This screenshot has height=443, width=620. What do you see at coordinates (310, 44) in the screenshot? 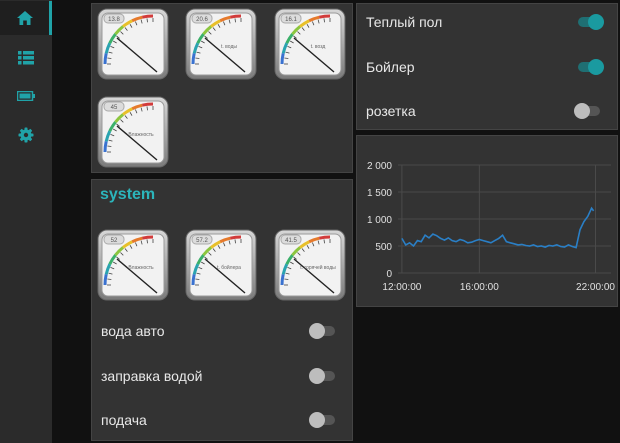
I see `gauge-top-2: 16.1 t. возд` at bounding box center [310, 44].